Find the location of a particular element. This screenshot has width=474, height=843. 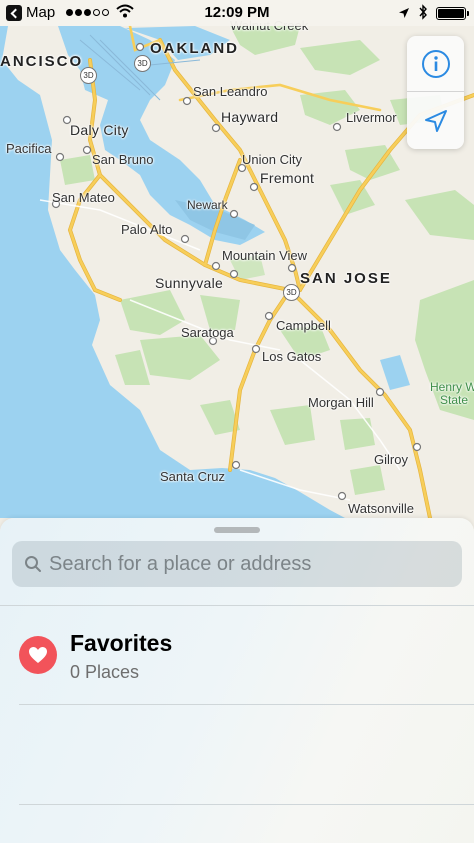

map-label: Livermor is located at coordinates (371, 117).